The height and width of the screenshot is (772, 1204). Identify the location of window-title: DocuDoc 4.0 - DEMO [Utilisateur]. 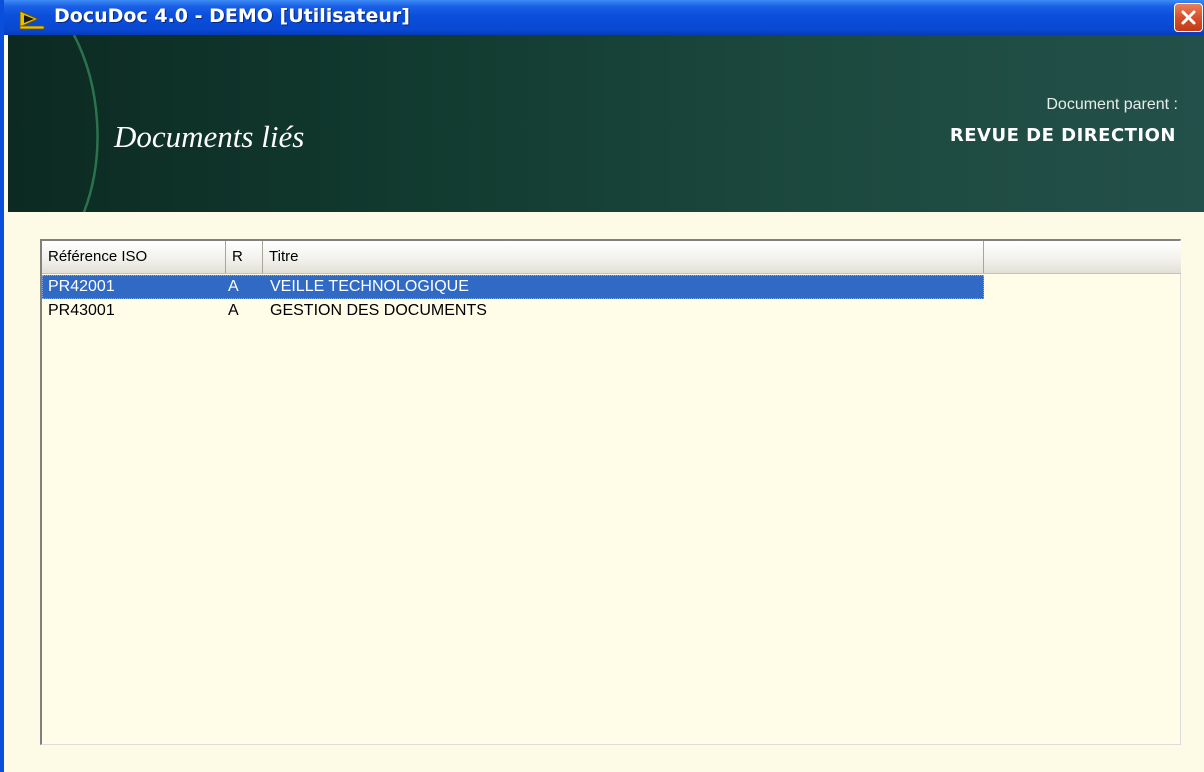
(232, 16).